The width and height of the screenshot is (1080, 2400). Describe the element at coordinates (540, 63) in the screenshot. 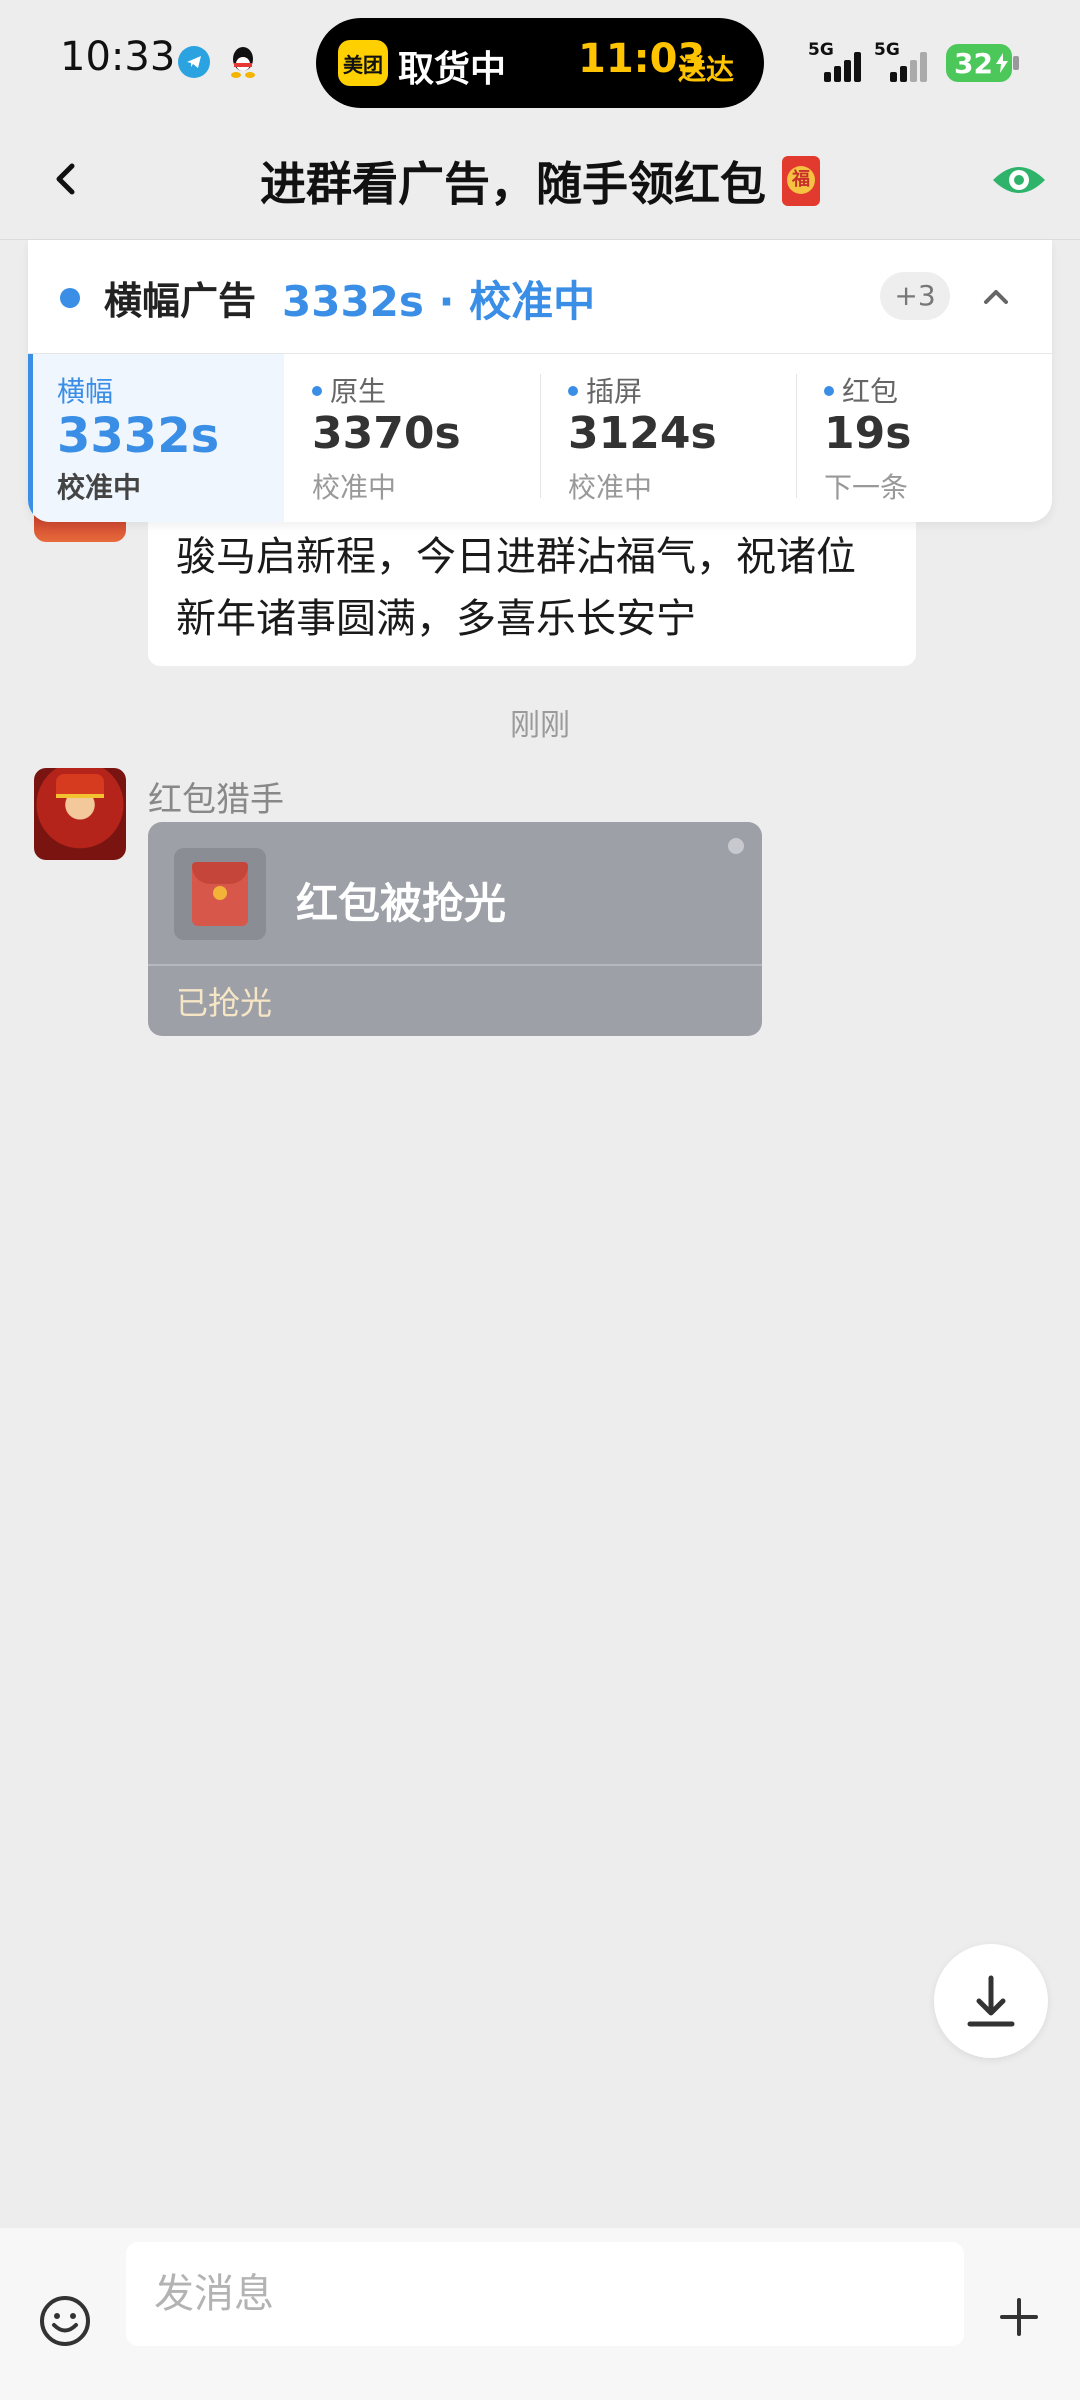

I see `live-activity-island: 美团 取货中 11:03 送达` at that location.